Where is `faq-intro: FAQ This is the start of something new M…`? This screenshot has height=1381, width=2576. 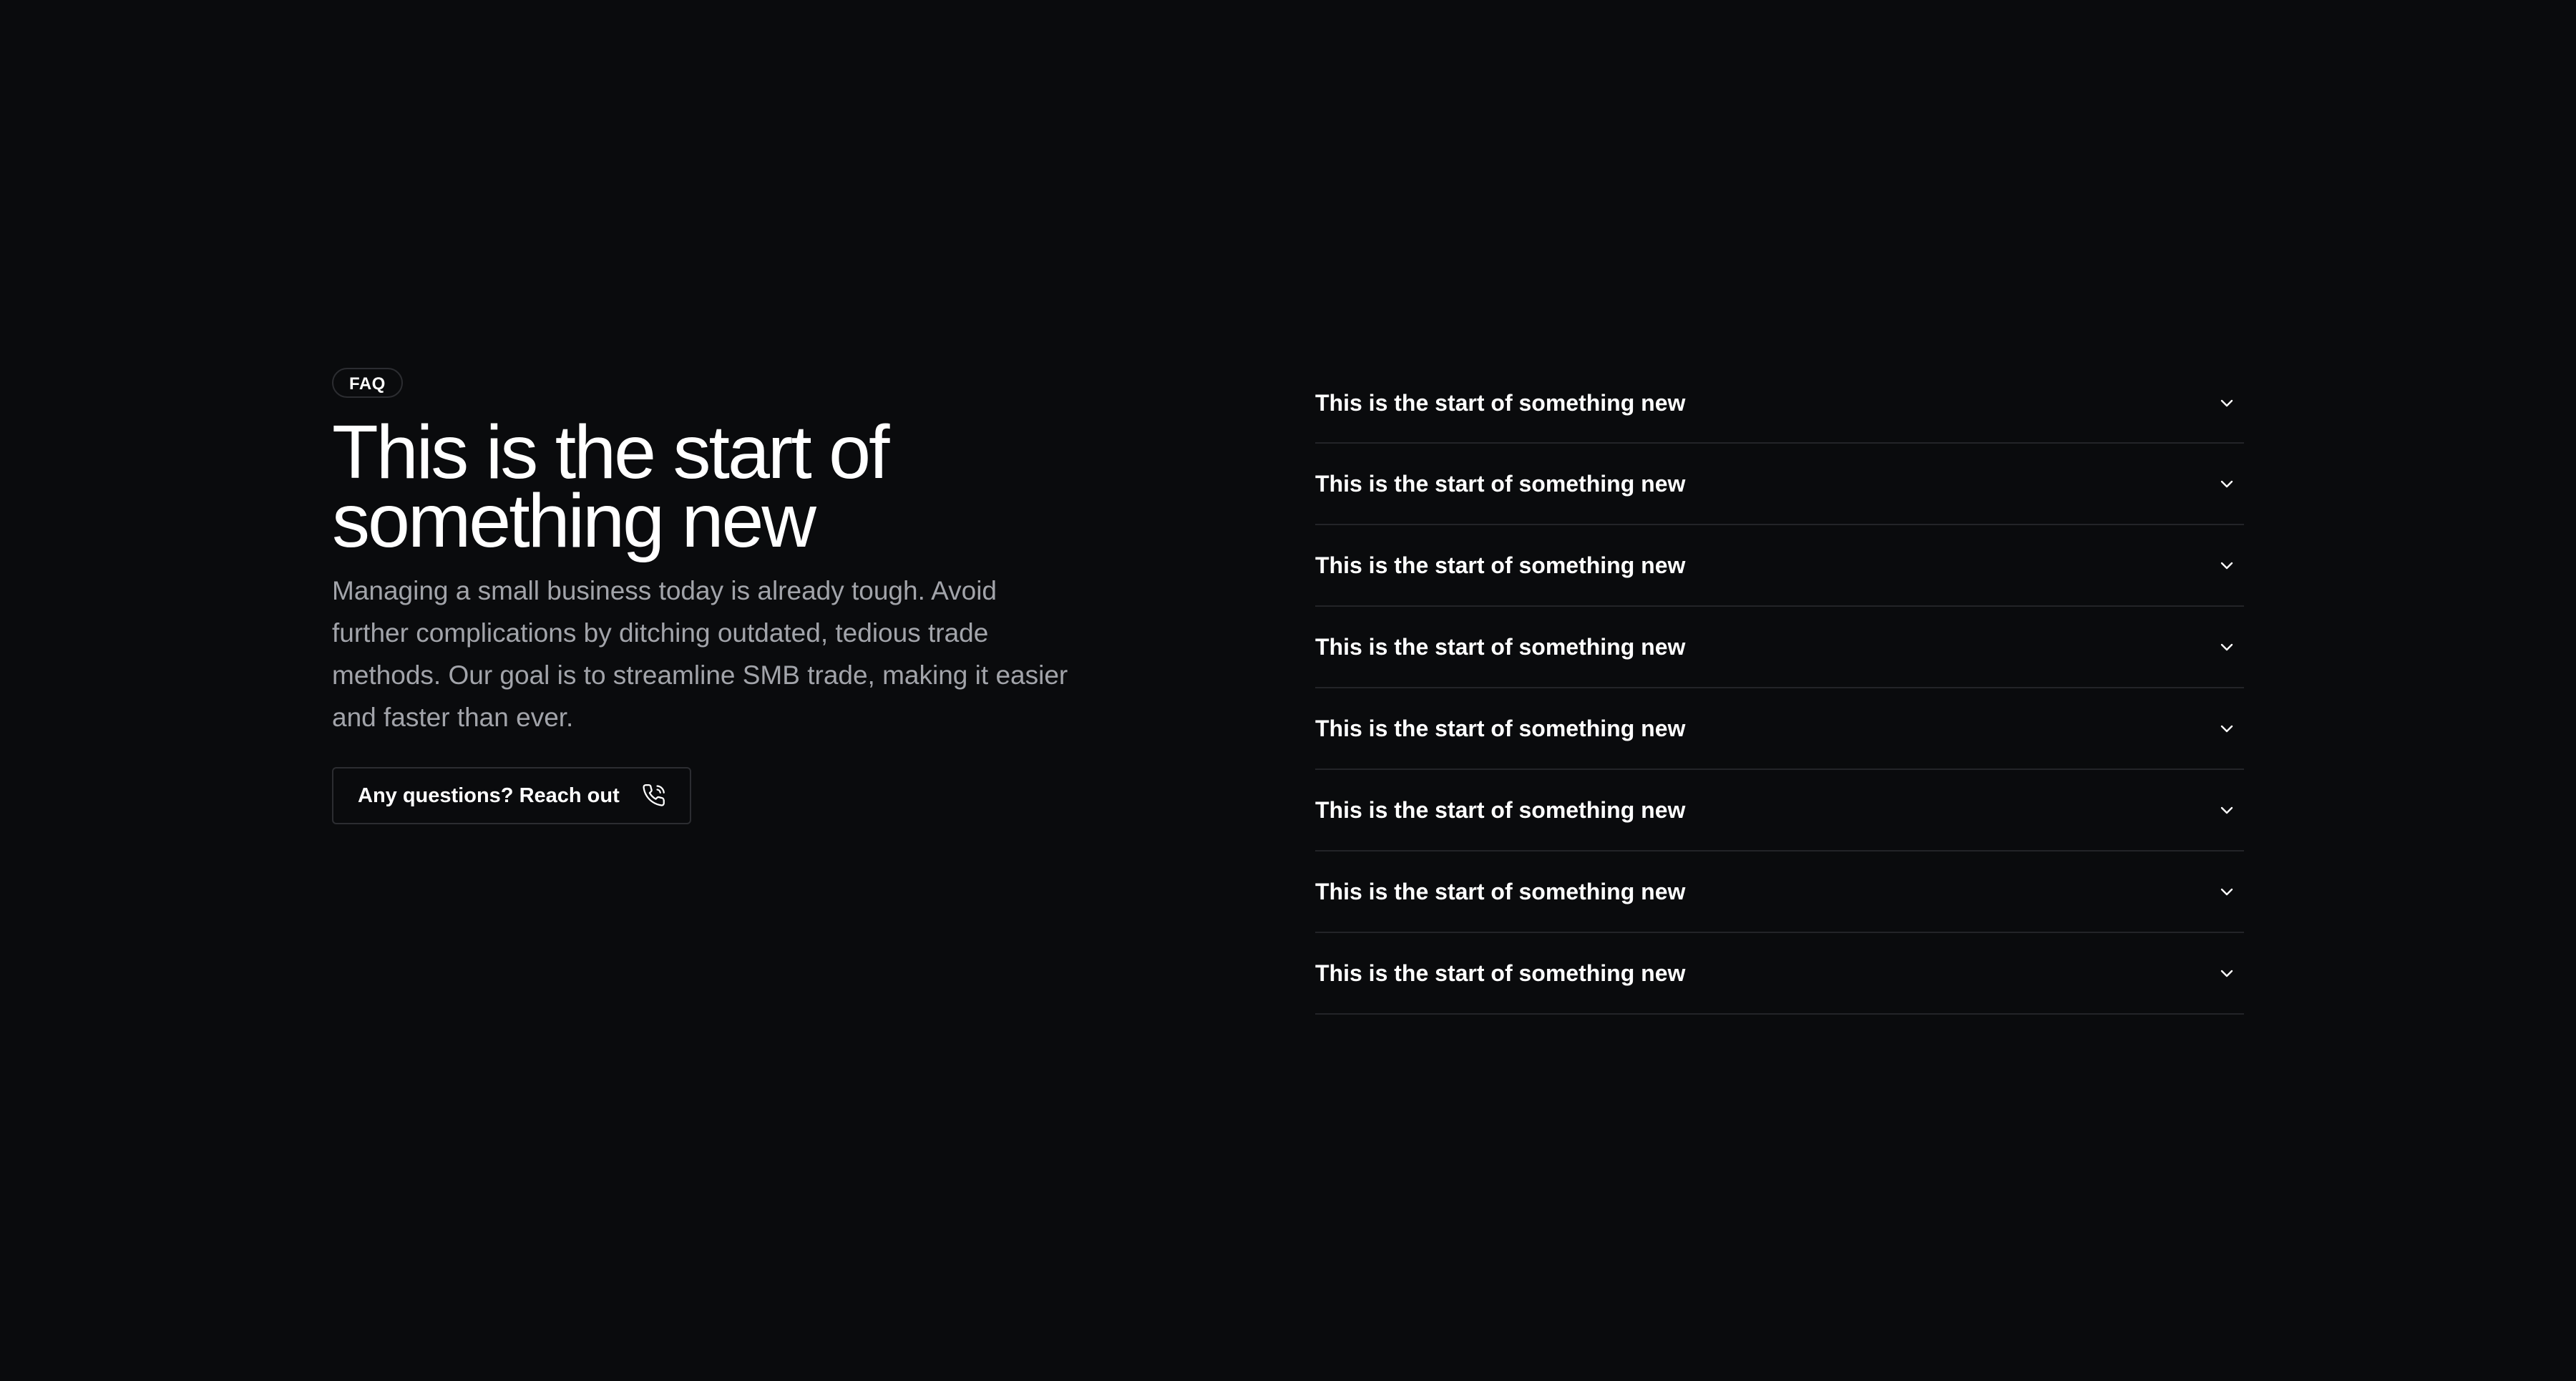
faq-intro: FAQ This is the start of something new M… is located at coordinates (704, 596).